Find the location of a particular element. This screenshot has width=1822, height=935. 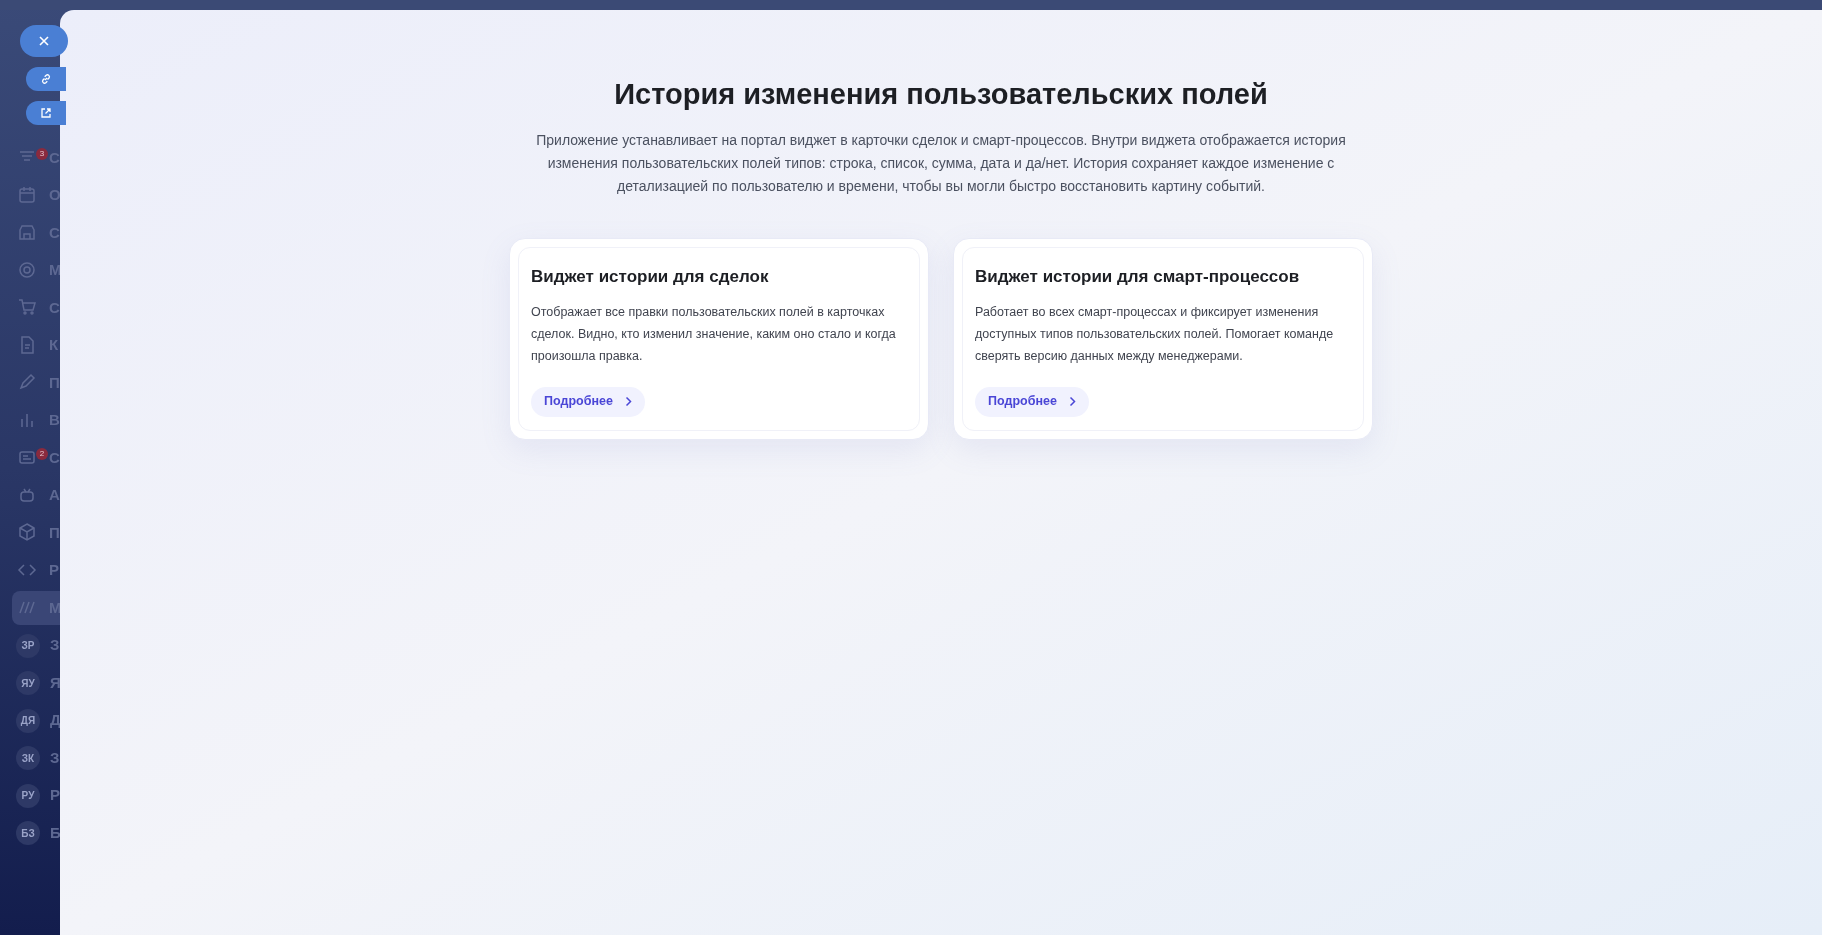

link-icon is located at coordinates (46, 79).